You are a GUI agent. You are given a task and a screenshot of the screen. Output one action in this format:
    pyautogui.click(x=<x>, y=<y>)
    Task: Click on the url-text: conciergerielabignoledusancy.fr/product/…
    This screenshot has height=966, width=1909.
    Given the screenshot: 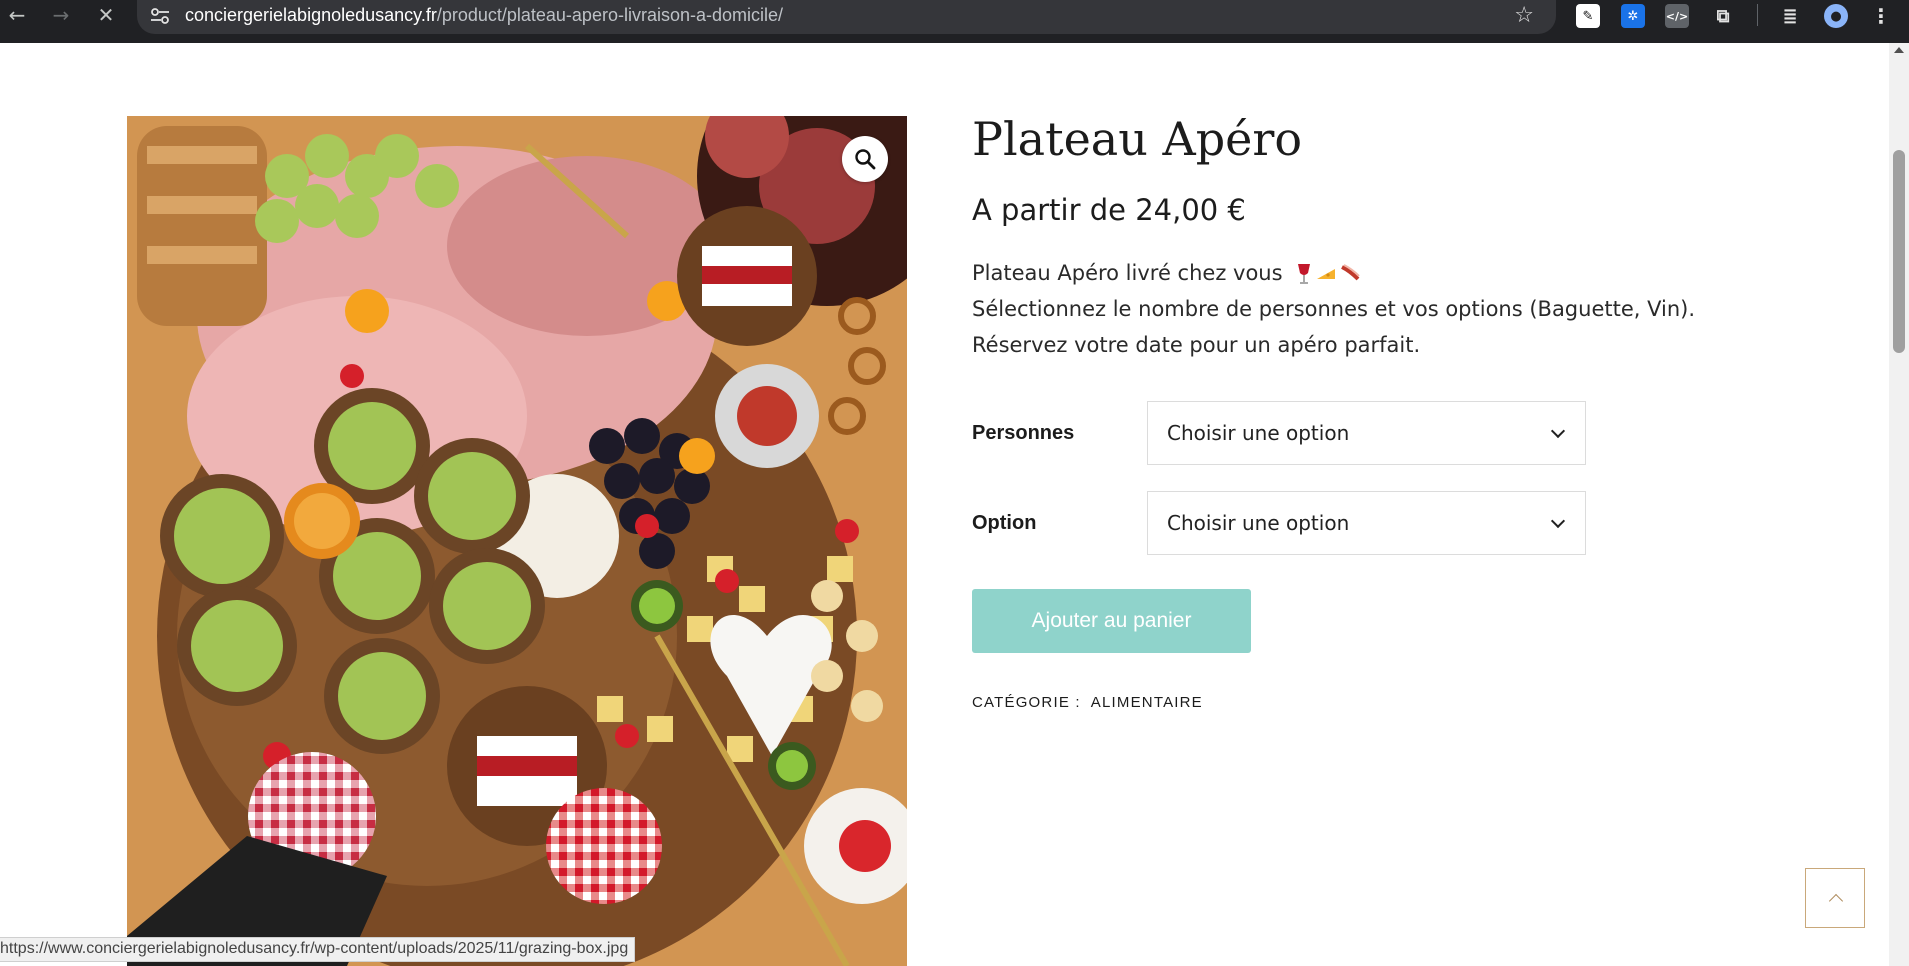 What is the action you would take?
    pyautogui.click(x=484, y=15)
    